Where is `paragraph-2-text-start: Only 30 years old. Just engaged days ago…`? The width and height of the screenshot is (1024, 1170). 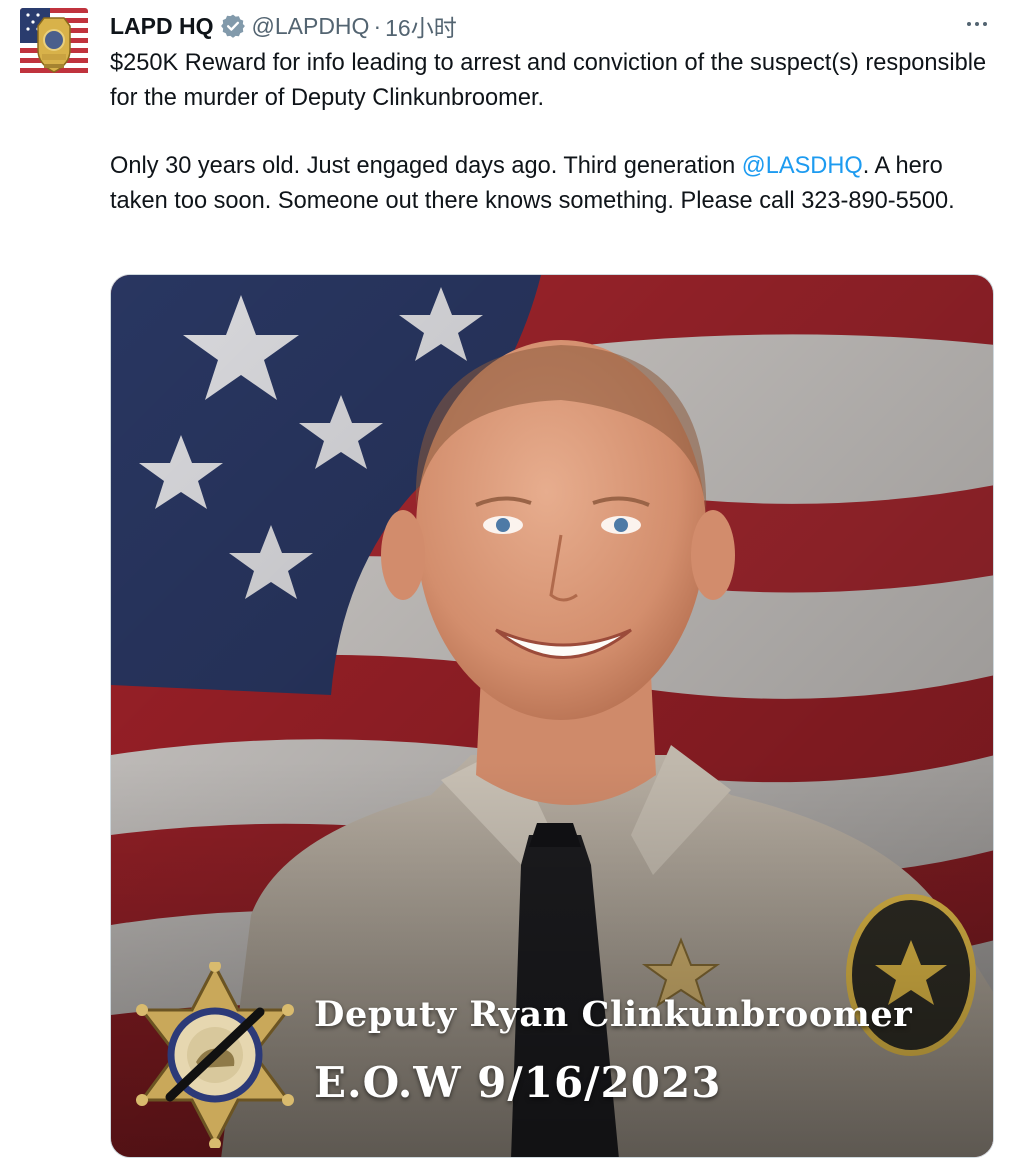 paragraph-2-text-start: Only 30 years old. Just engaged days ago… is located at coordinates (426, 166).